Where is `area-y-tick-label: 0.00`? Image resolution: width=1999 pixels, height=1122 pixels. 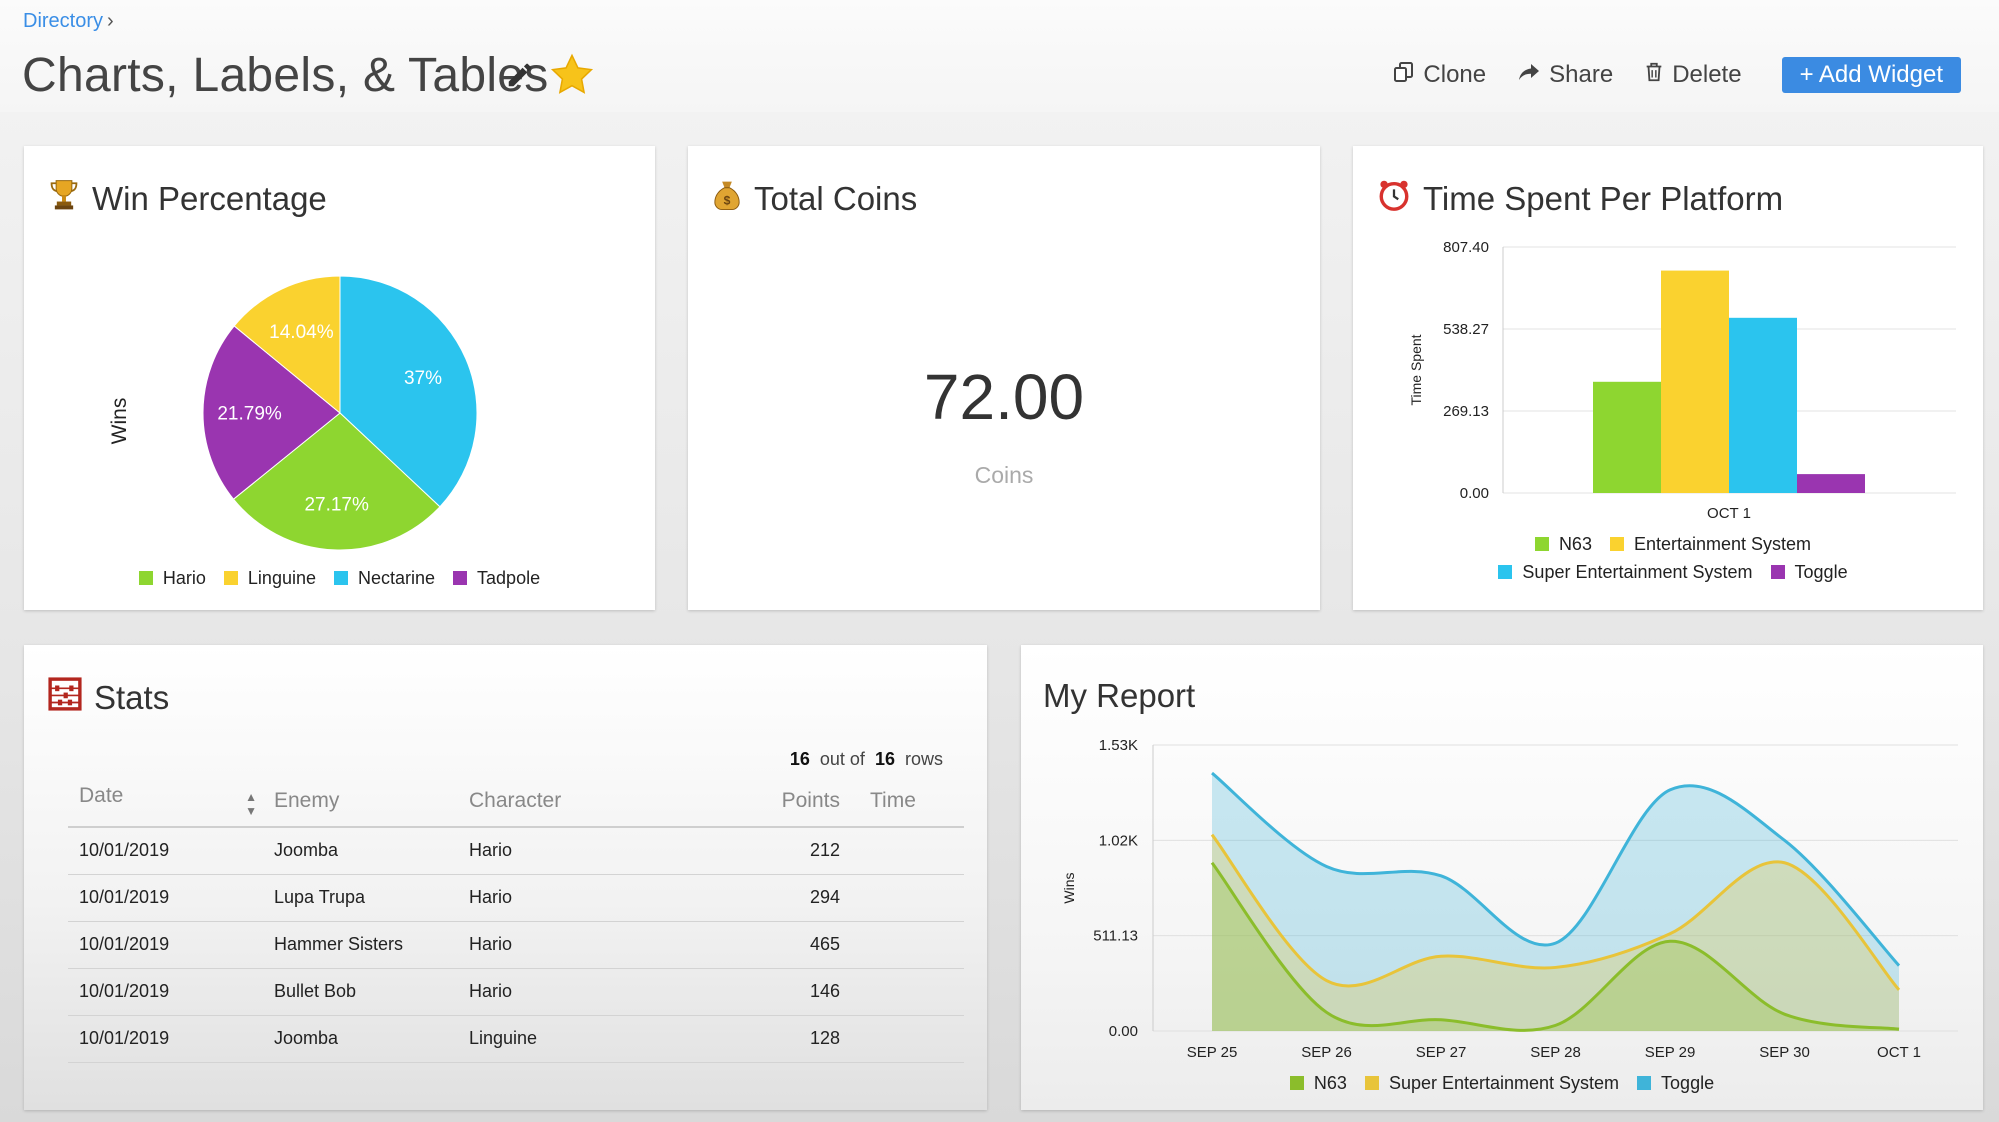 area-y-tick-label: 0.00 is located at coordinates (1123, 1031).